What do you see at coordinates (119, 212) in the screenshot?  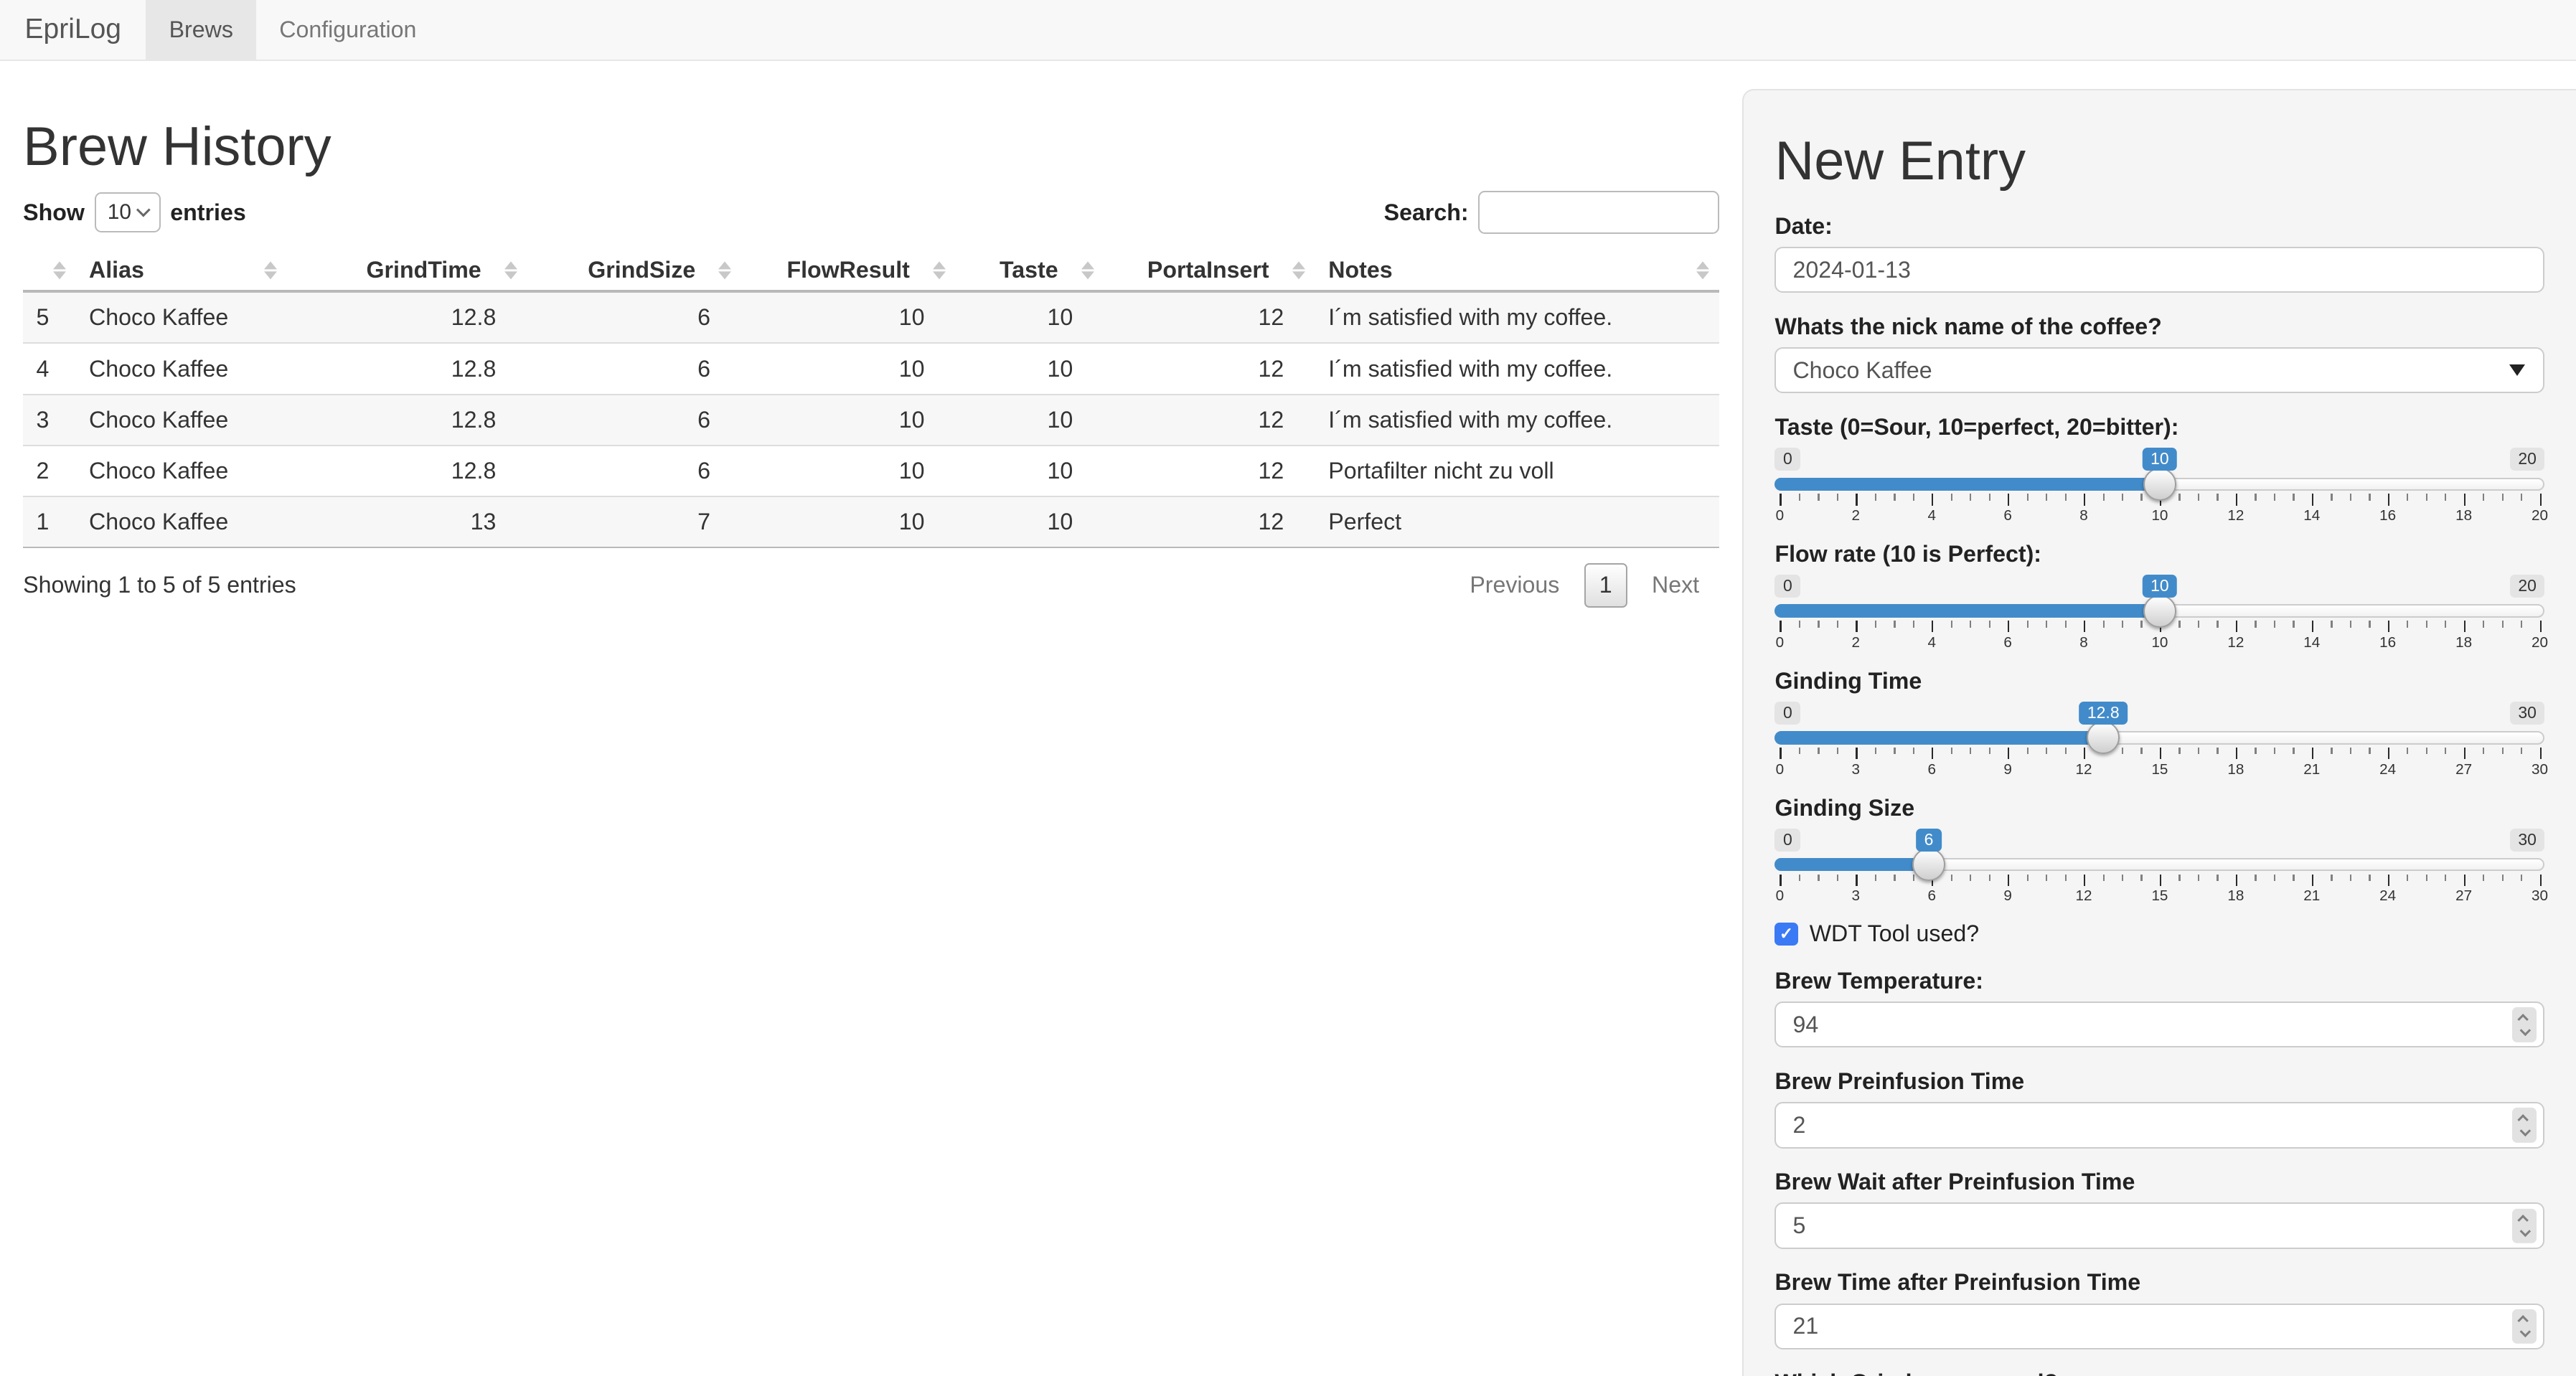 I see `page-length-value: 10` at bounding box center [119, 212].